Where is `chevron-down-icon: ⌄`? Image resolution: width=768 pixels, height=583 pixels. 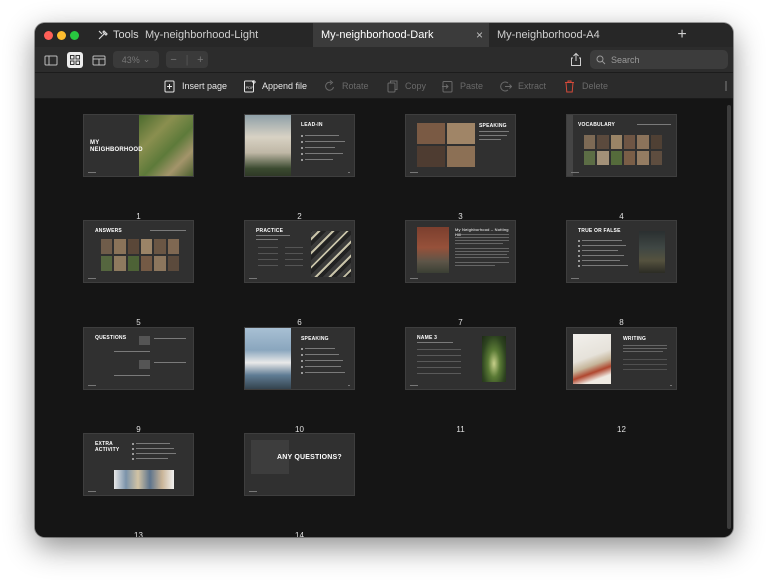
chevron-down-icon: ⌄ is located at coordinates (146, 59).